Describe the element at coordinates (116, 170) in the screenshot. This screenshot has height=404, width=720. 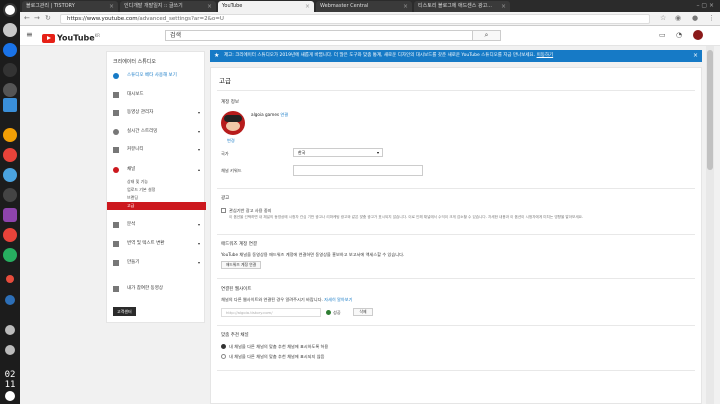
I see `channel-icon` at that location.